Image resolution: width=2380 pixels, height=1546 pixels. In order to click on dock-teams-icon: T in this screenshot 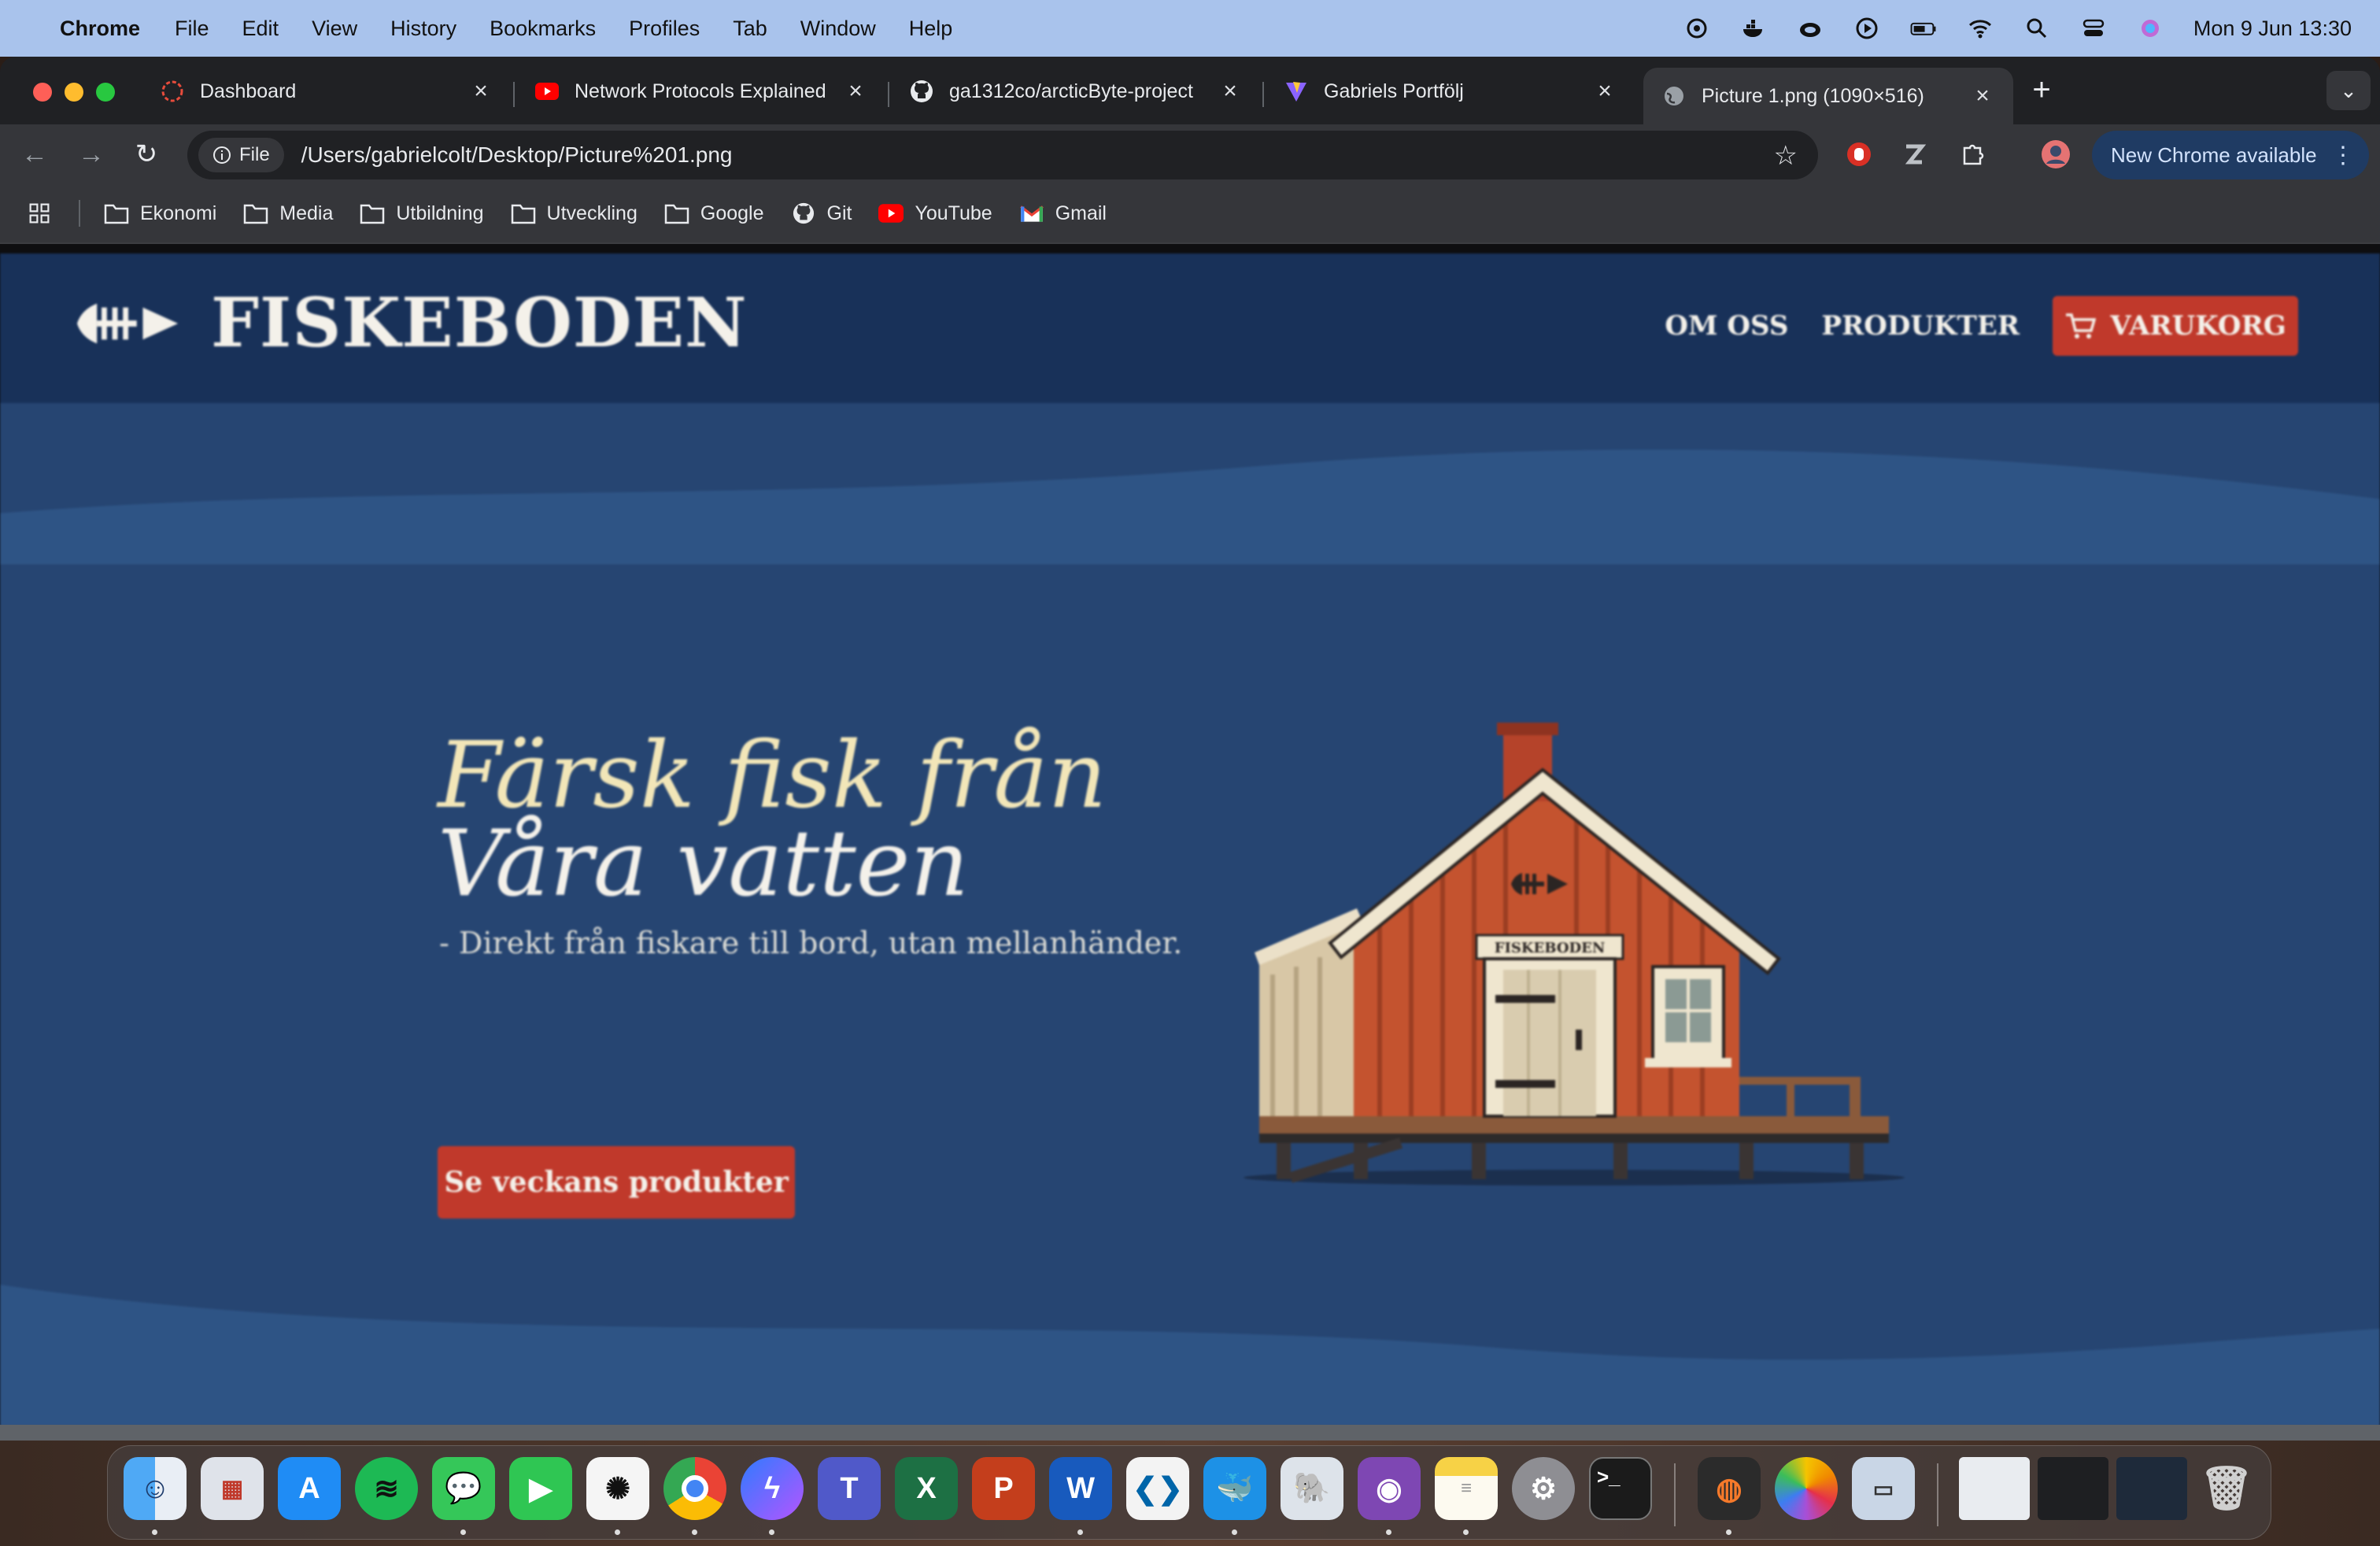, I will do `click(849, 1488)`.